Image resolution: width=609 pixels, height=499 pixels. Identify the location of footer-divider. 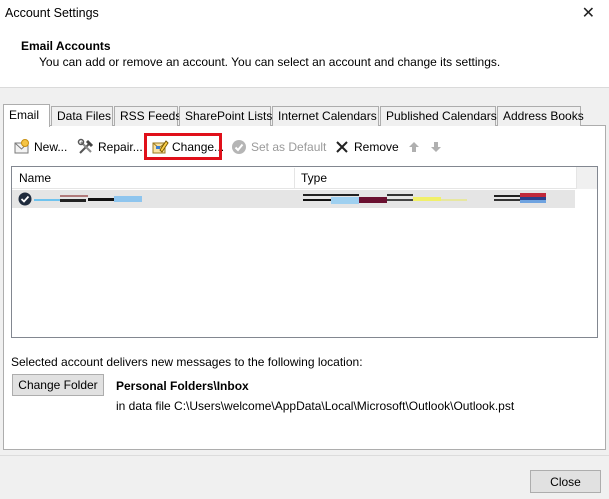
(304, 455).